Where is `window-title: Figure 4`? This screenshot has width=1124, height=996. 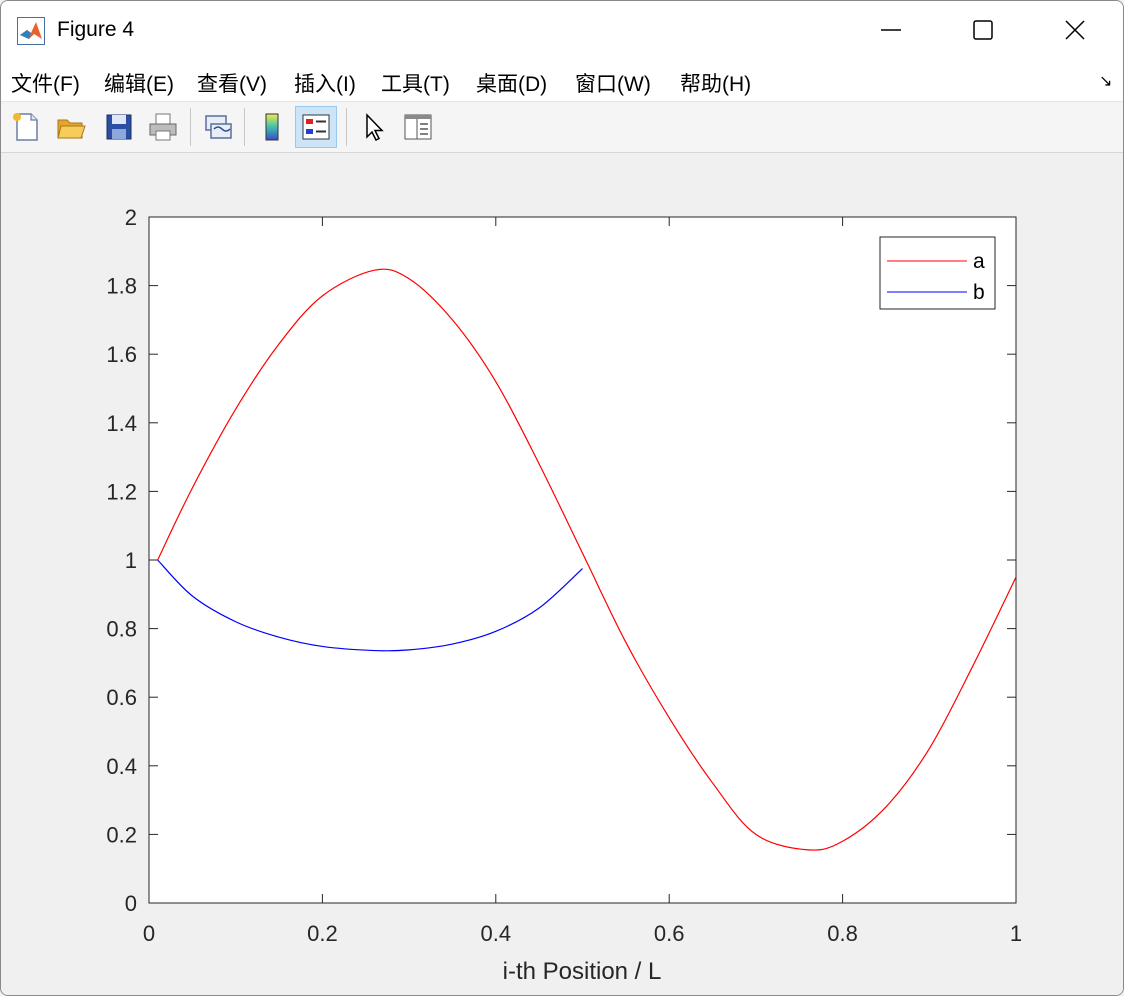 window-title: Figure 4 is located at coordinates (96, 29).